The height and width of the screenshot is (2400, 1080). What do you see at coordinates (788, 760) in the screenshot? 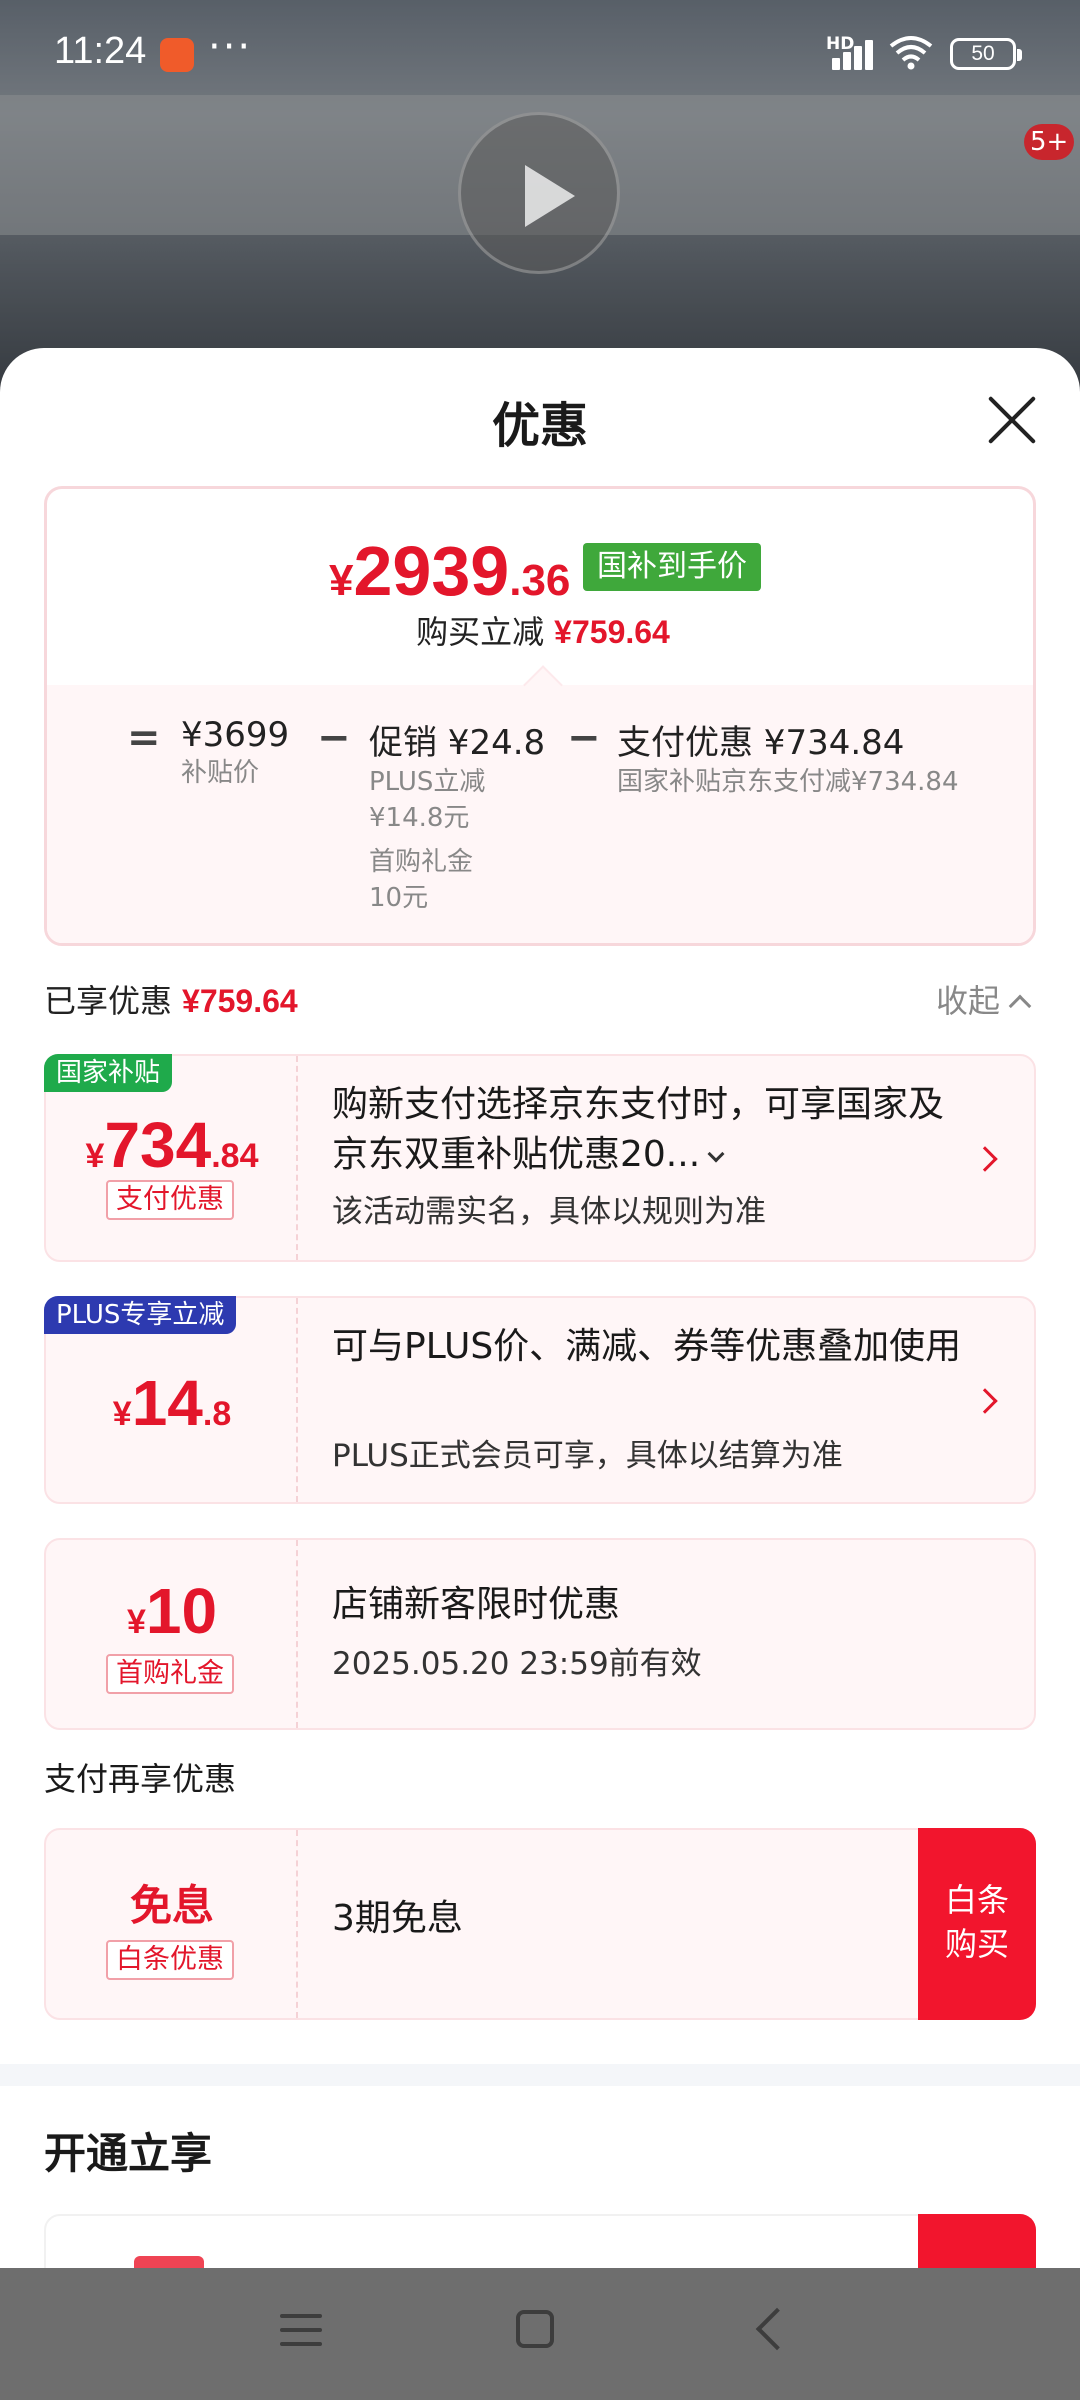
I see `payment-discount-block: 支付优惠 ¥734.84 国家补贴京东支付减¥734.84` at bounding box center [788, 760].